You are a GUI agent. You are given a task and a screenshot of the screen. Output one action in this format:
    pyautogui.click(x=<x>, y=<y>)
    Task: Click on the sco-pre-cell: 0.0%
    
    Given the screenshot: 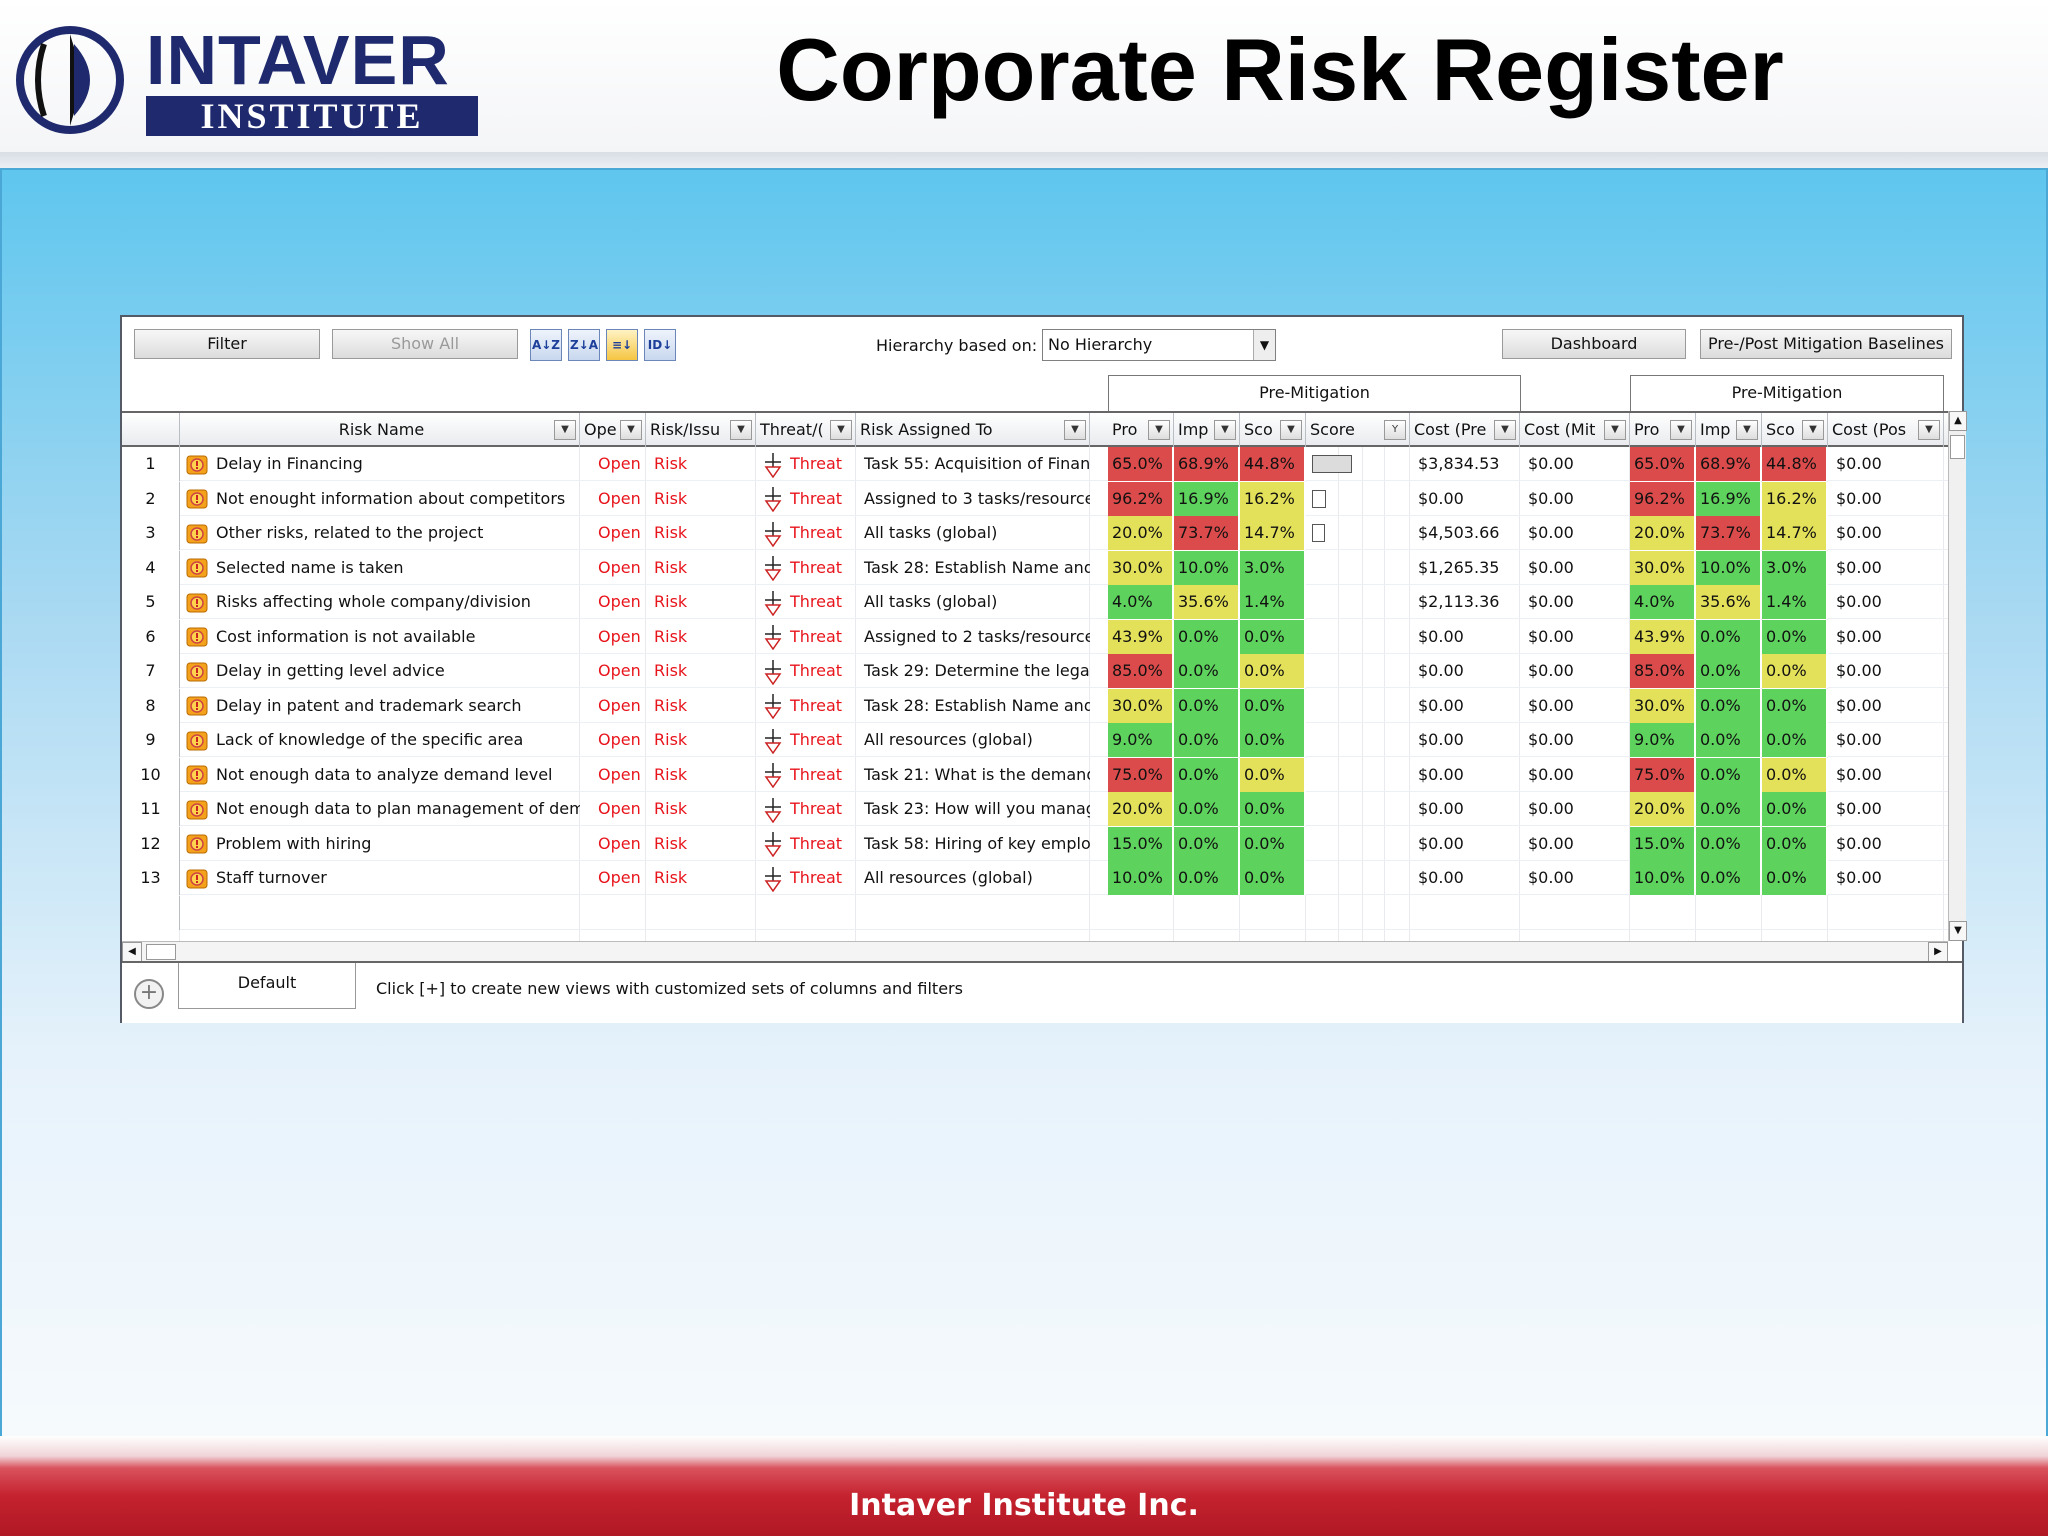 What is the action you would take?
    pyautogui.click(x=1273, y=671)
    